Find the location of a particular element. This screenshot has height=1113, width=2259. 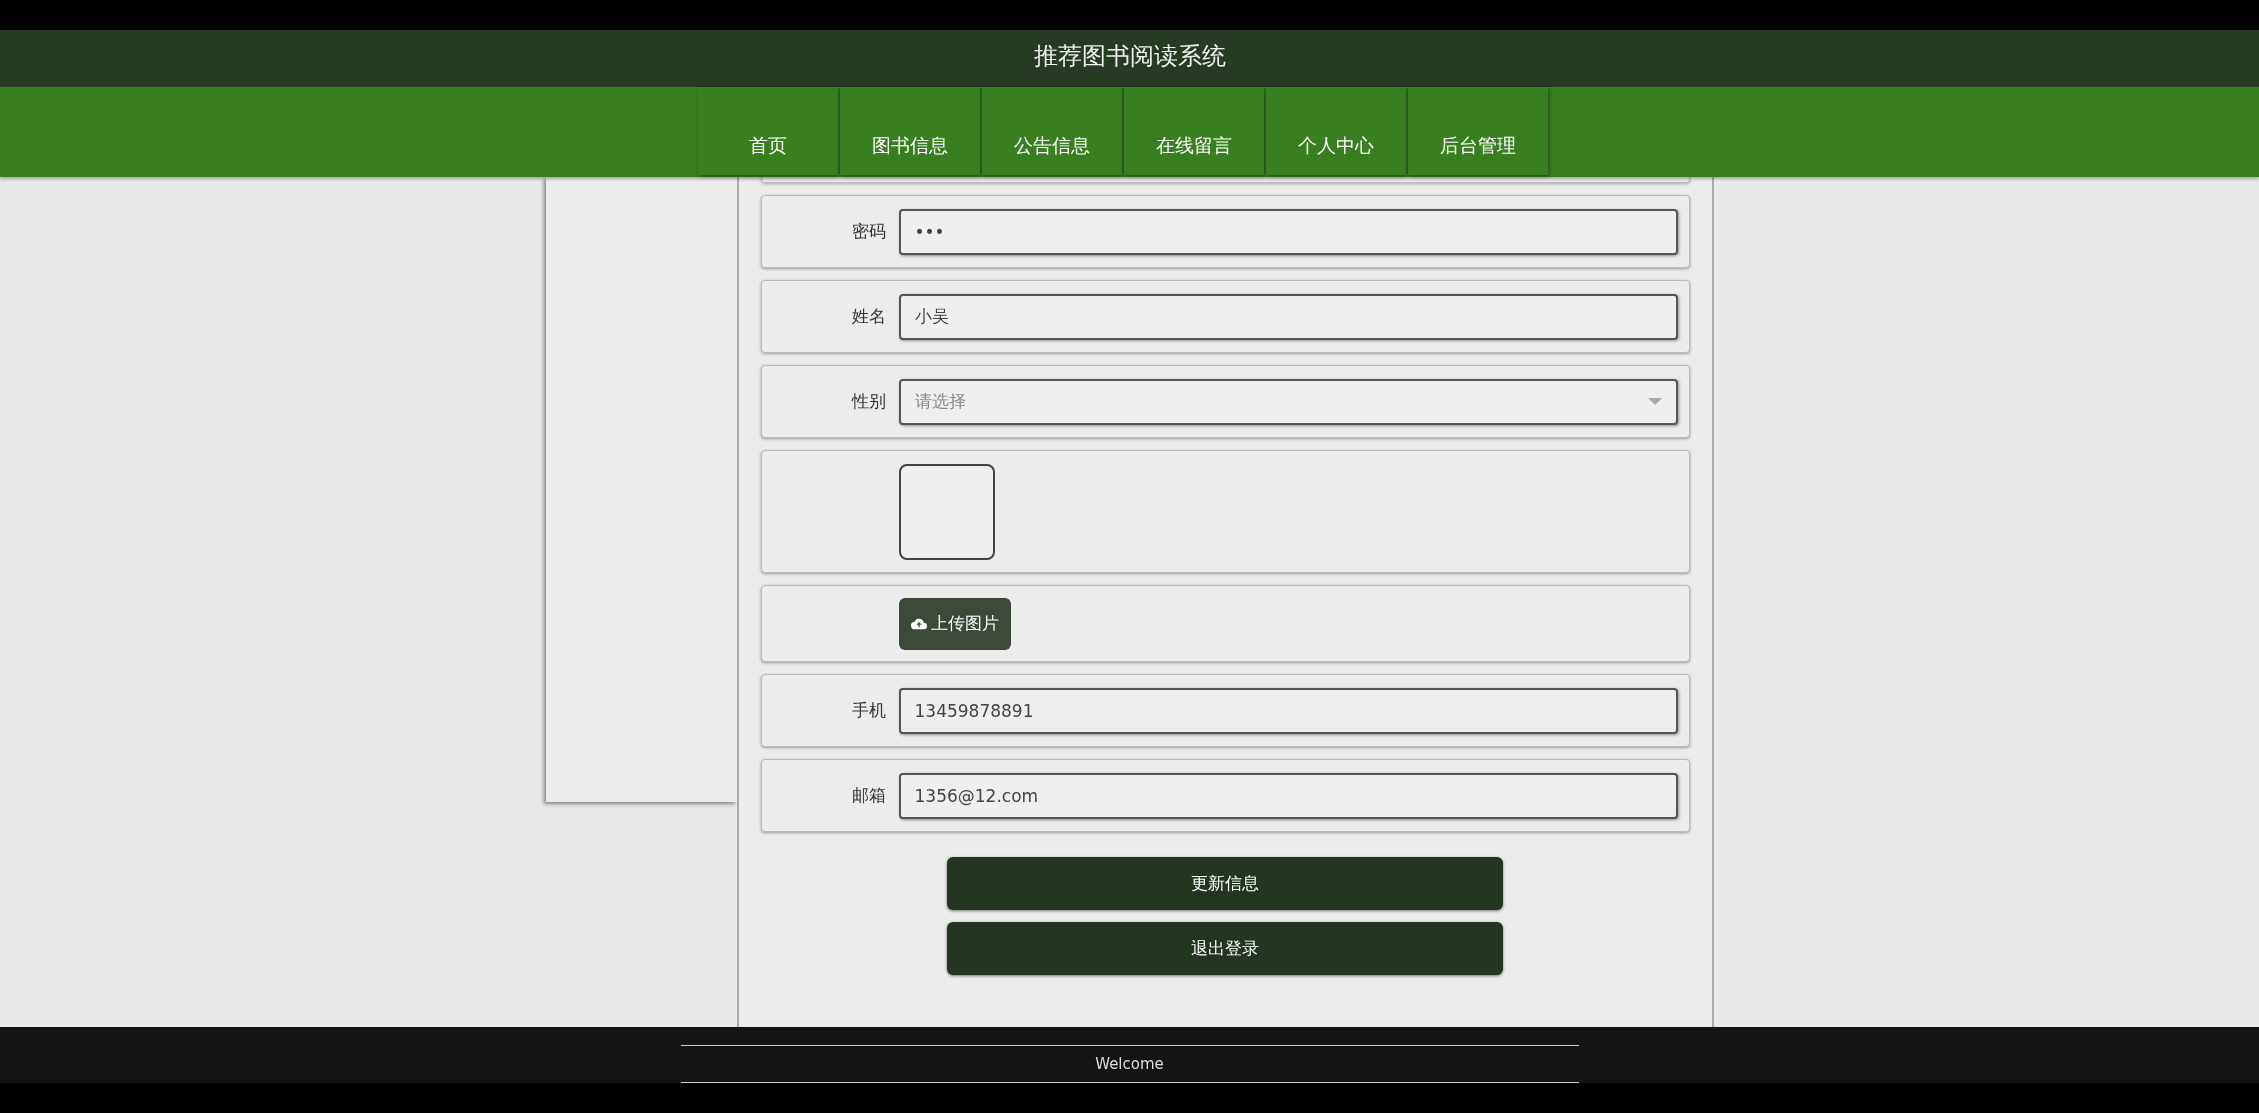

field-label: 邮箱 is located at coordinates (868, 795).